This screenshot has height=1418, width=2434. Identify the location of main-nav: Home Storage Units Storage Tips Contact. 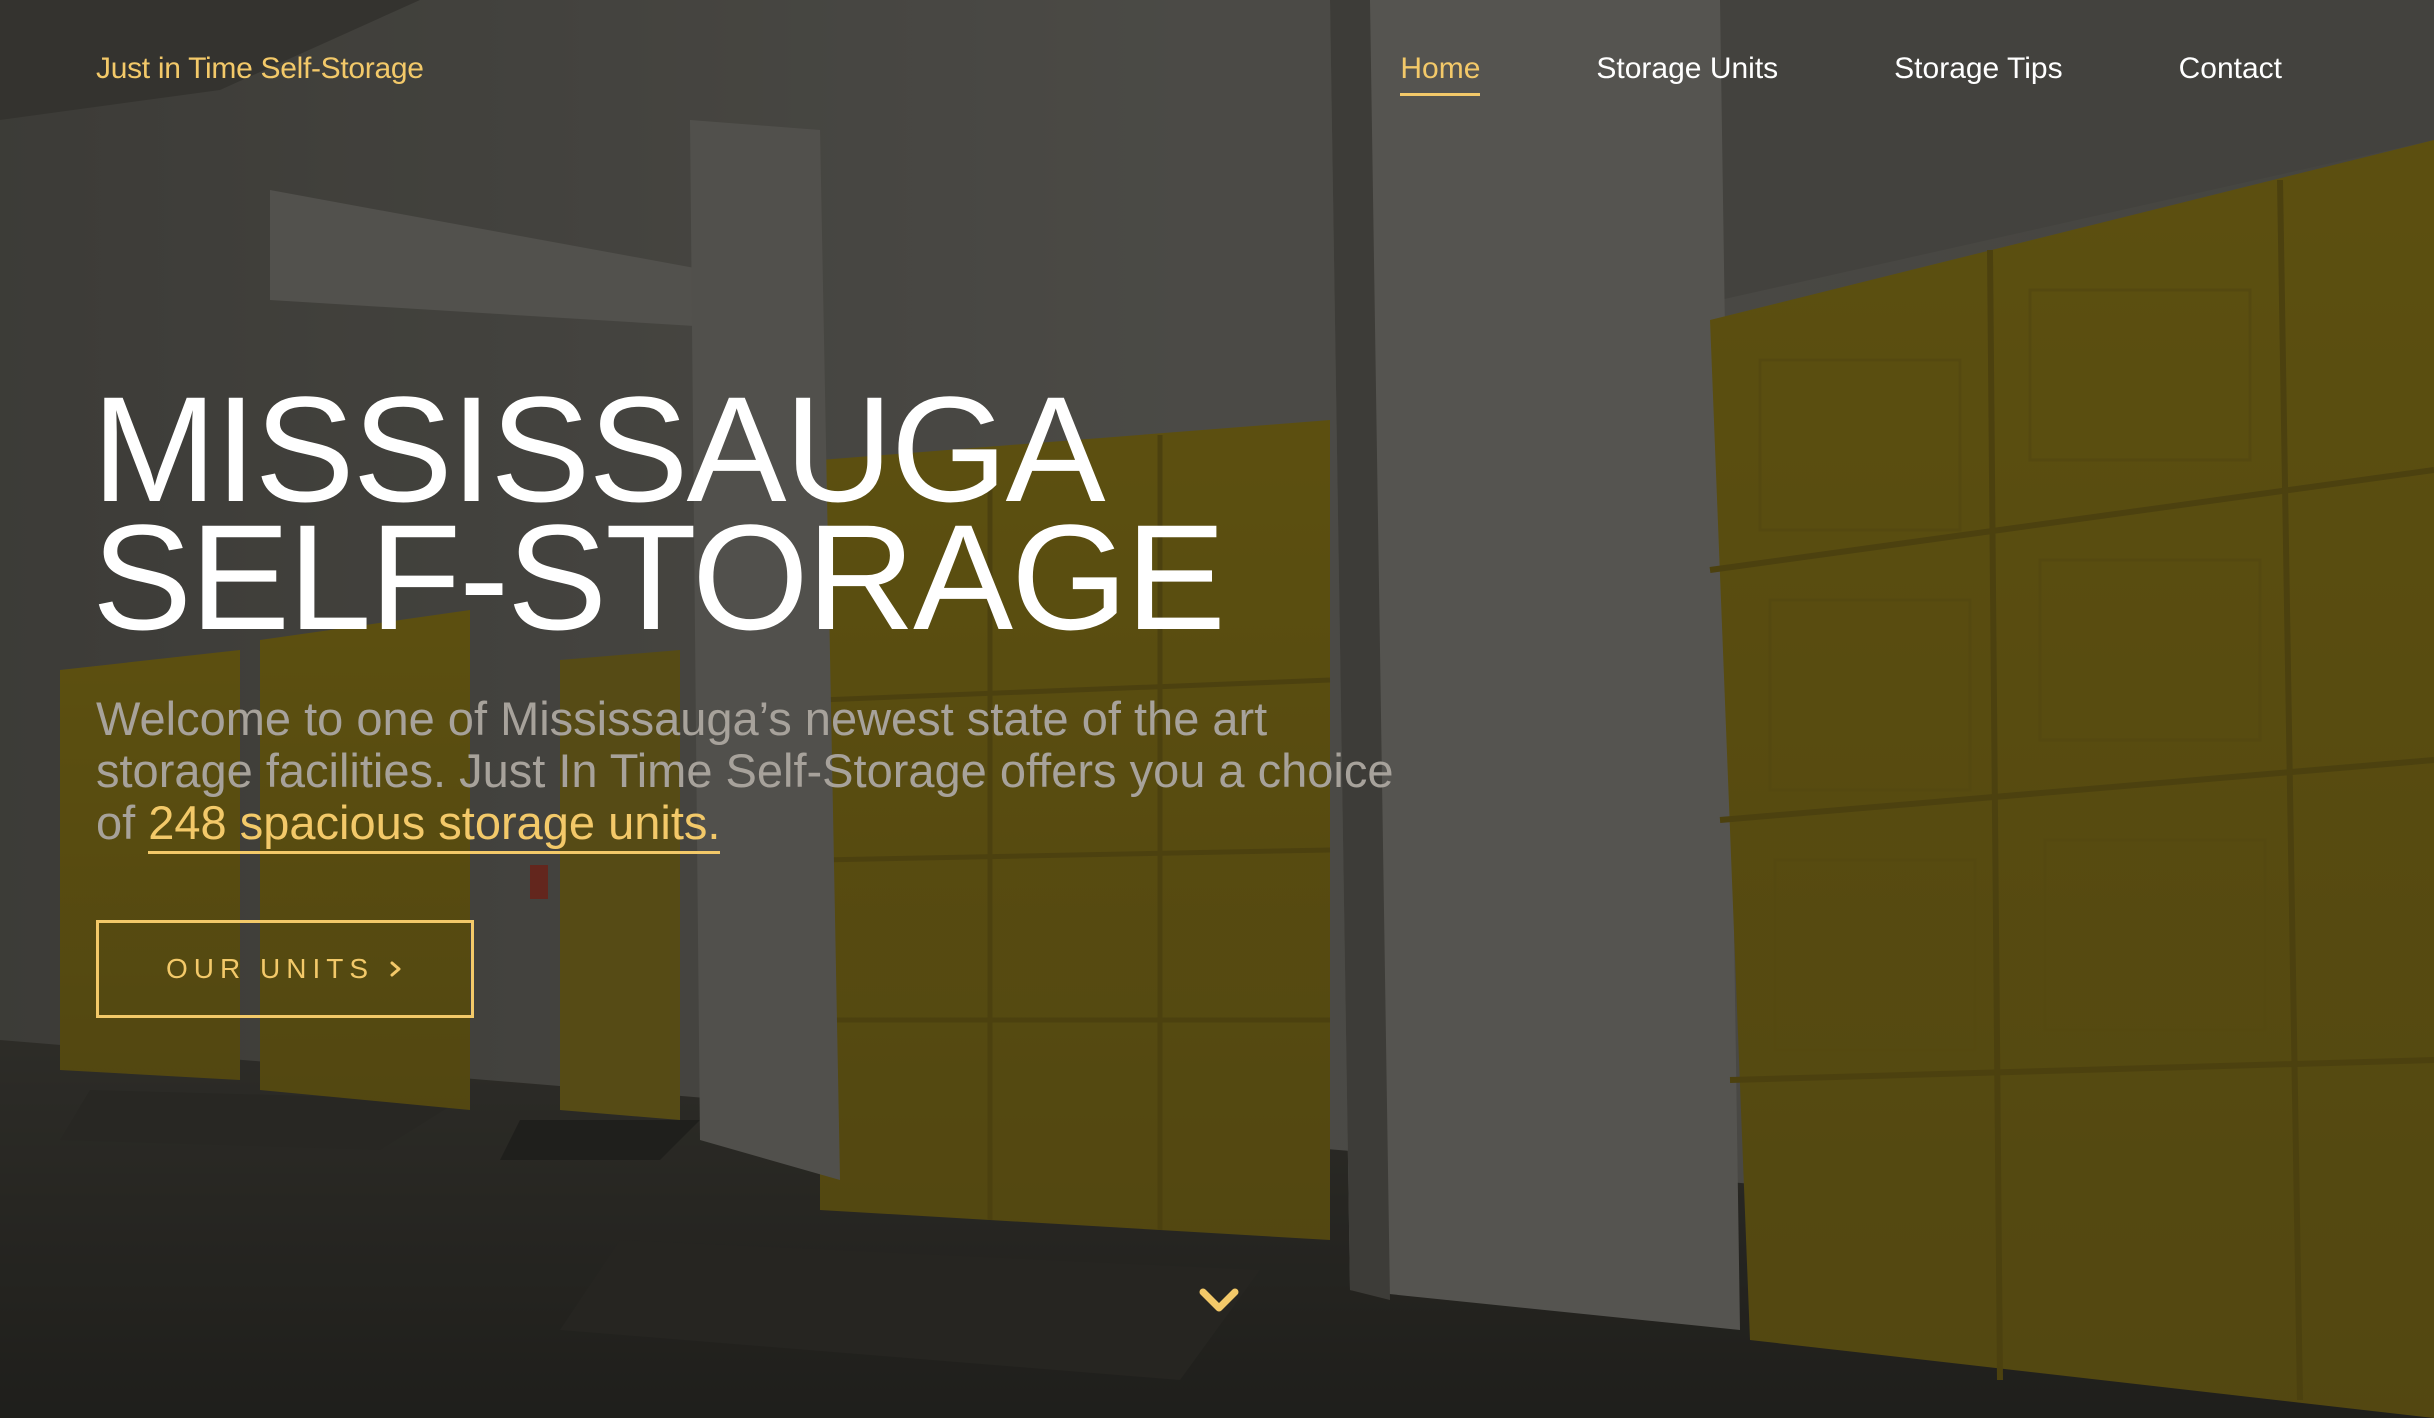
(1841, 74).